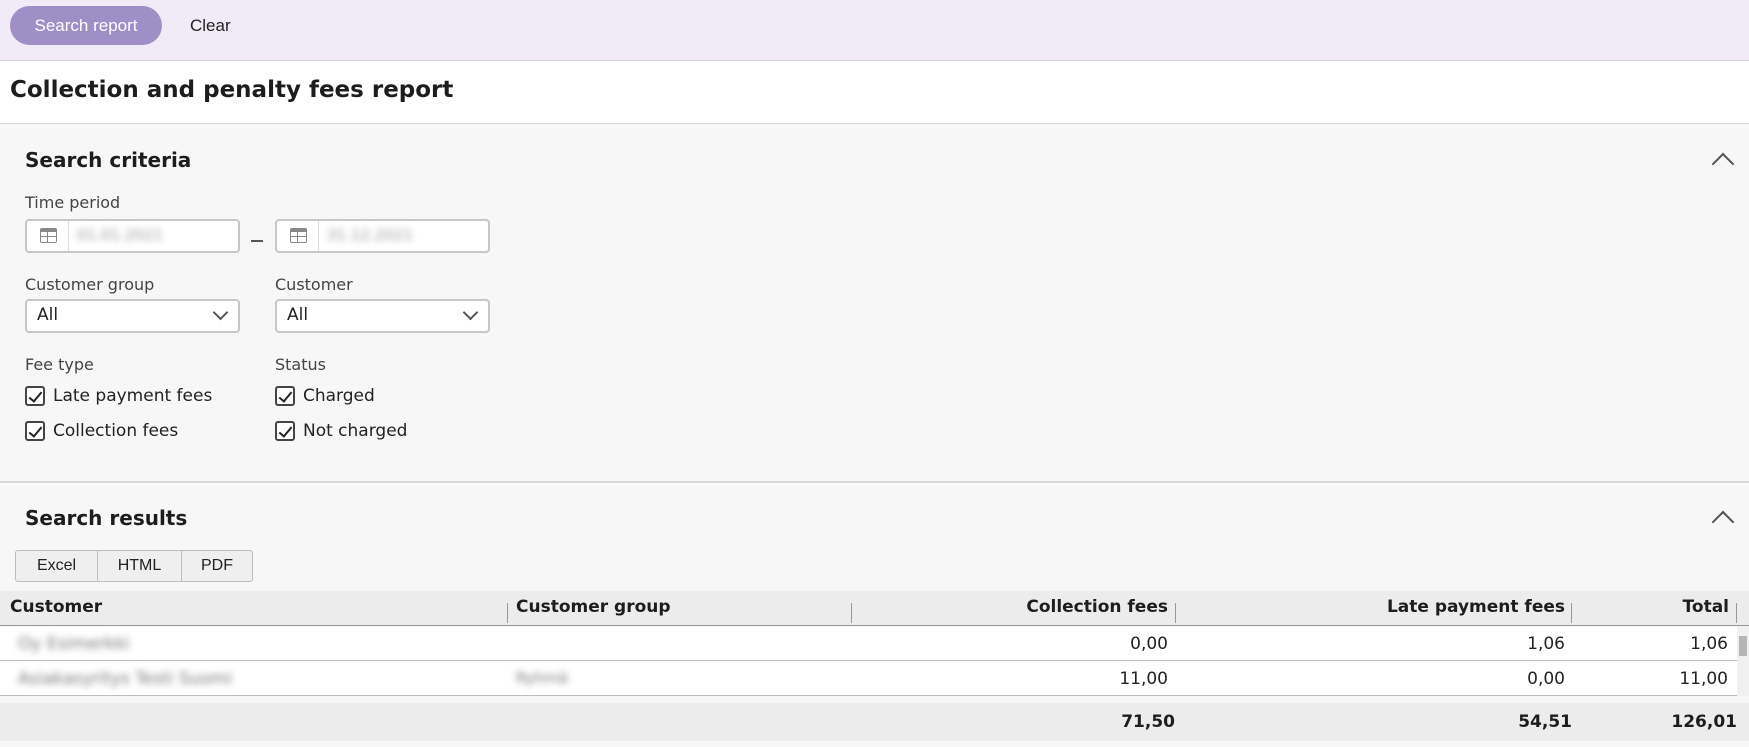 The image size is (1749, 747). Describe the element at coordinates (1706, 607) in the screenshot. I see `column-header-total: Total` at that location.